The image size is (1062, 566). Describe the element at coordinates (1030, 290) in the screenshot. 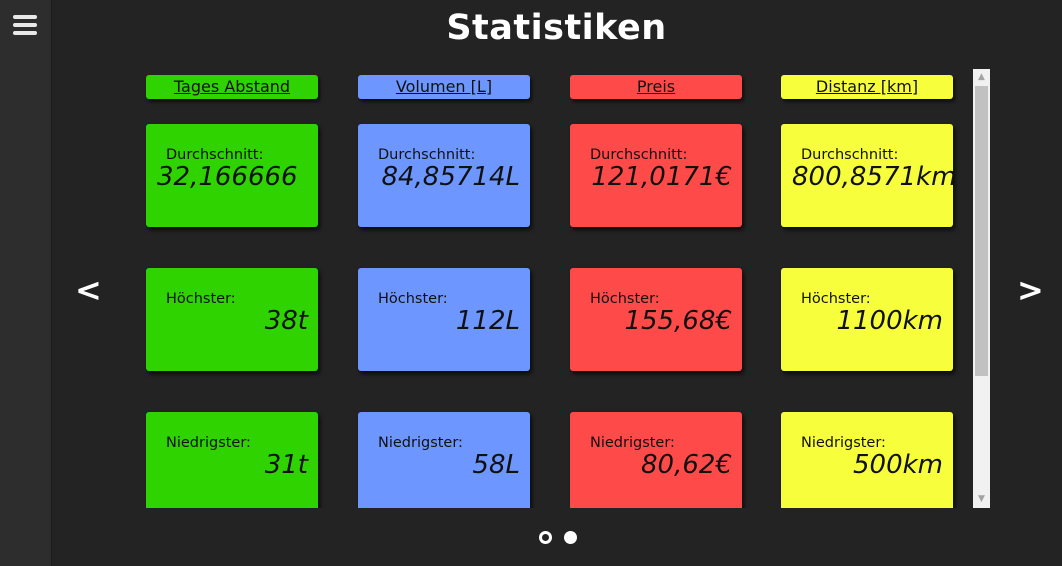

I see `next-page-button: >` at that location.